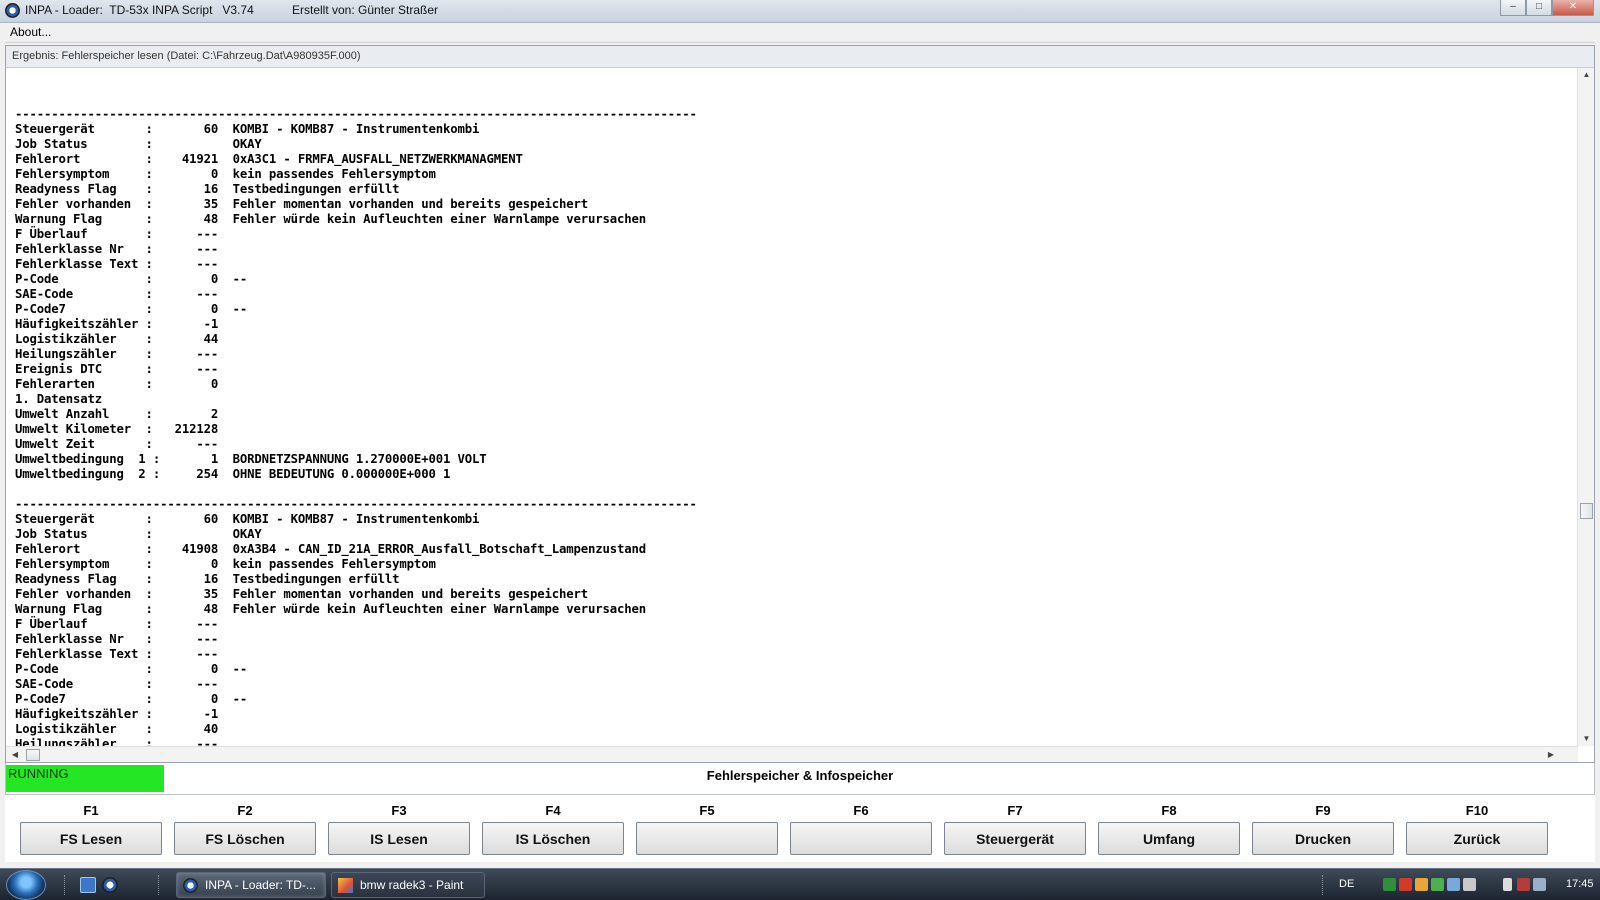 The height and width of the screenshot is (900, 1600). I want to click on start-button, so click(26, 885).